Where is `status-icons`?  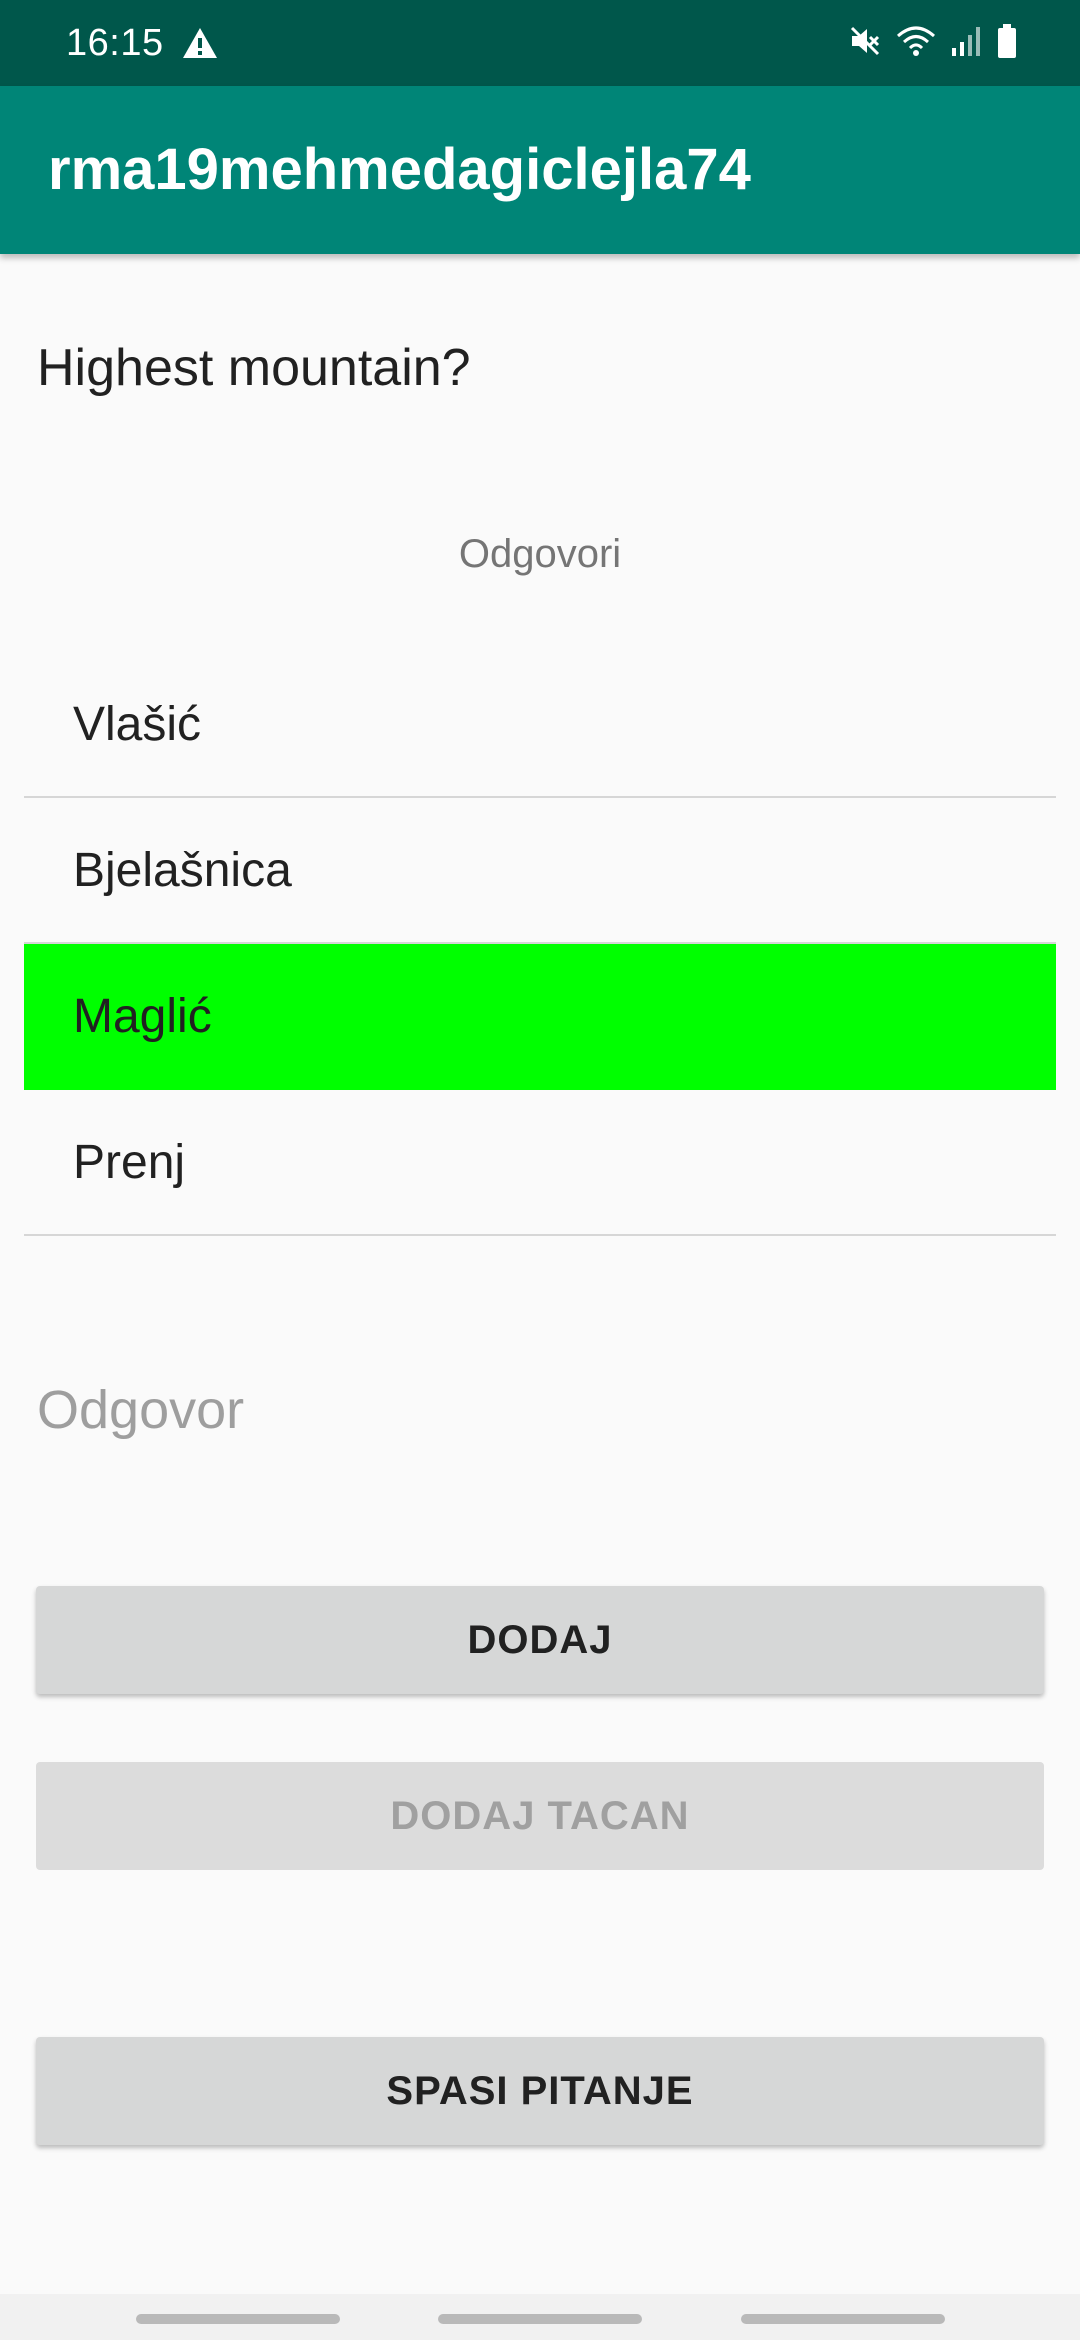
status-icons is located at coordinates (933, 43).